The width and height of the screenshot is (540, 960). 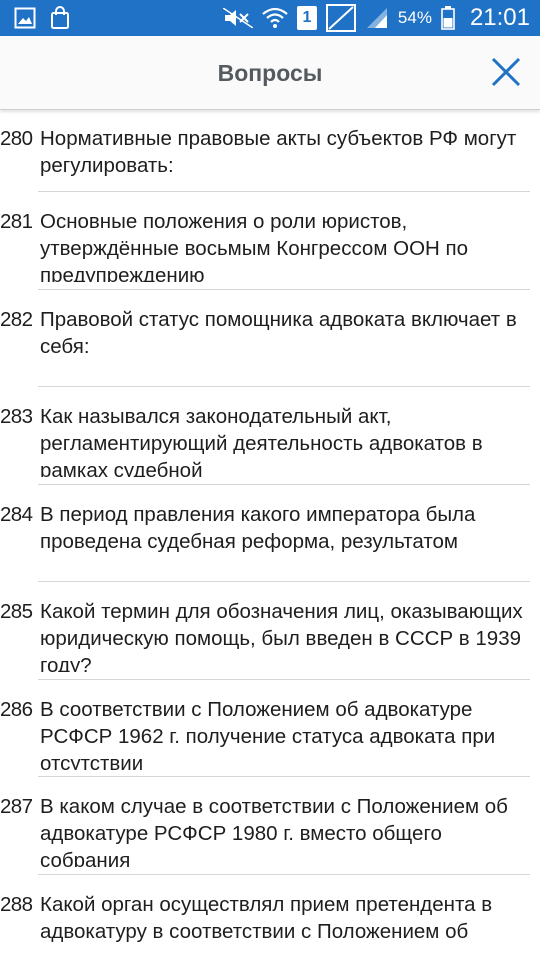 What do you see at coordinates (16, 514) in the screenshot?
I see `question-number: 284` at bounding box center [16, 514].